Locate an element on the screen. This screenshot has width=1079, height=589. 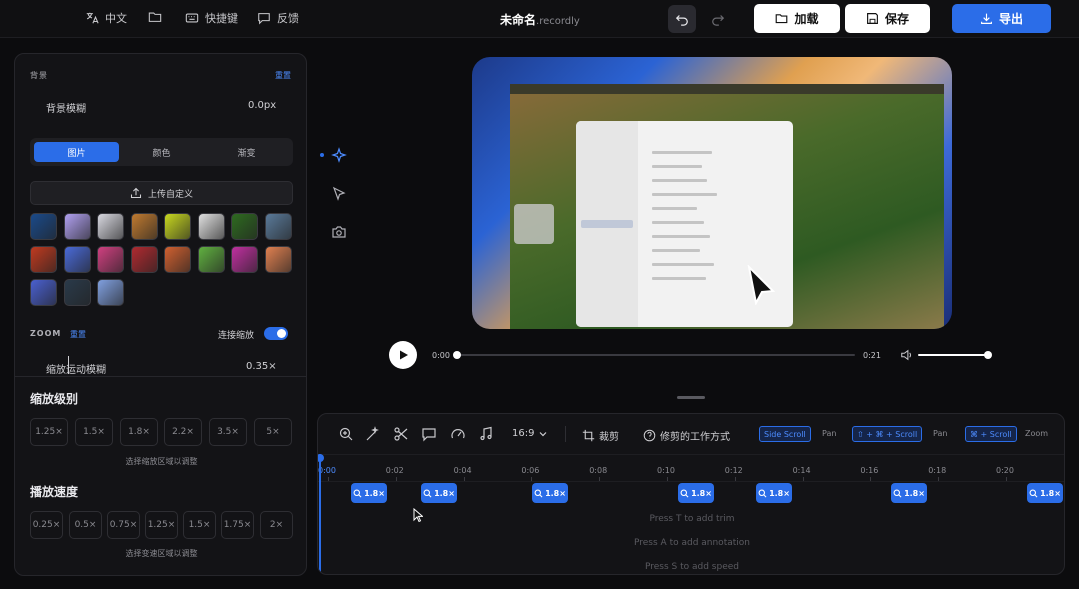
motion-blur-value: 0.35× is located at coordinates (261, 366).